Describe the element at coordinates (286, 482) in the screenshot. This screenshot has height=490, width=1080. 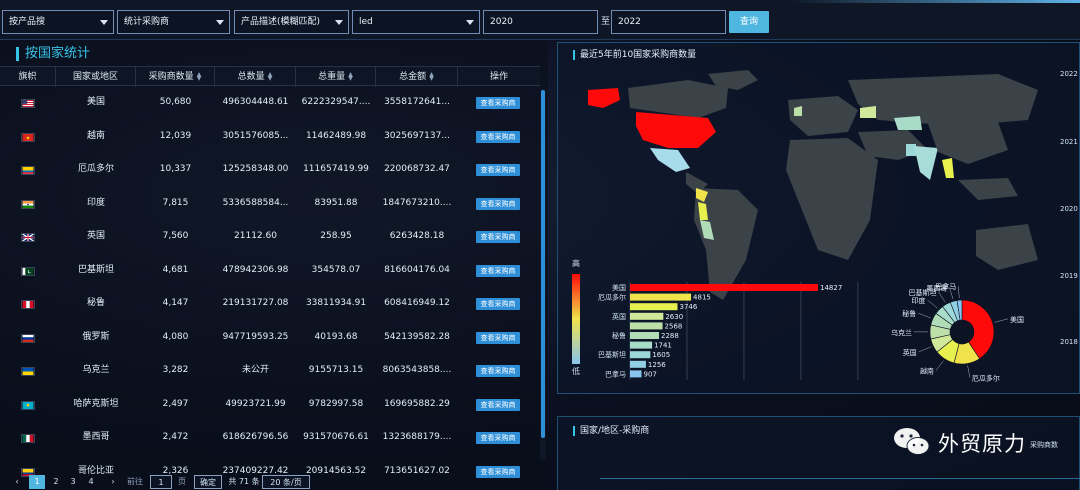
I see `page-size-select: 20 条/页` at that location.